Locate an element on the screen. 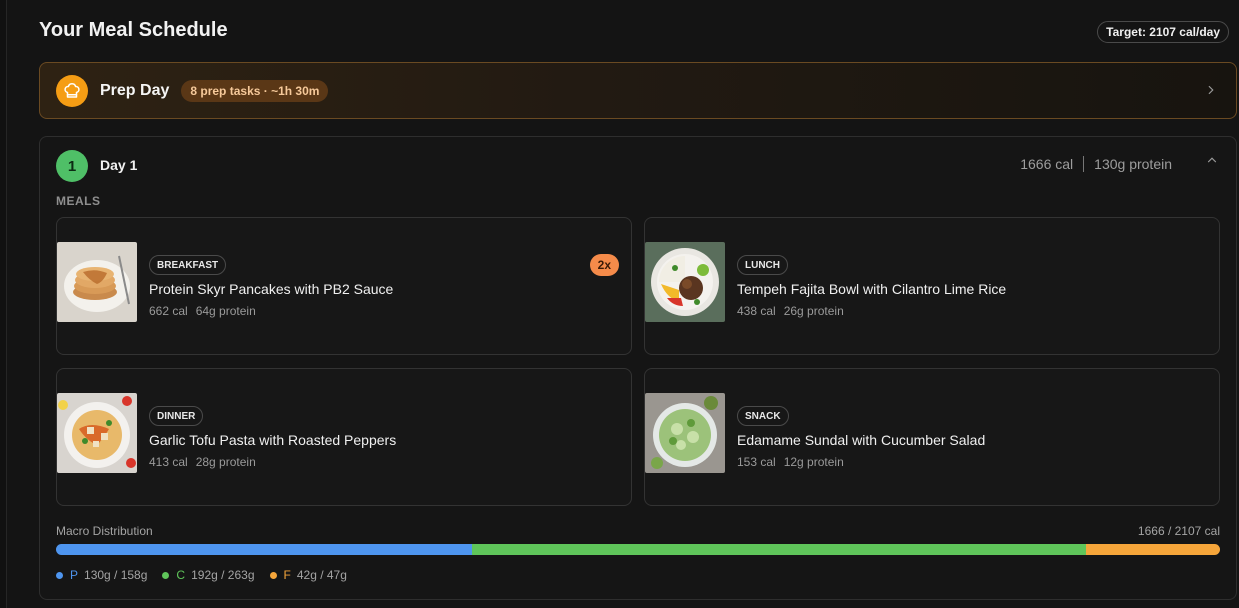 The height and width of the screenshot is (608, 1239). carbs-dot-icon is located at coordinates (166, 575).